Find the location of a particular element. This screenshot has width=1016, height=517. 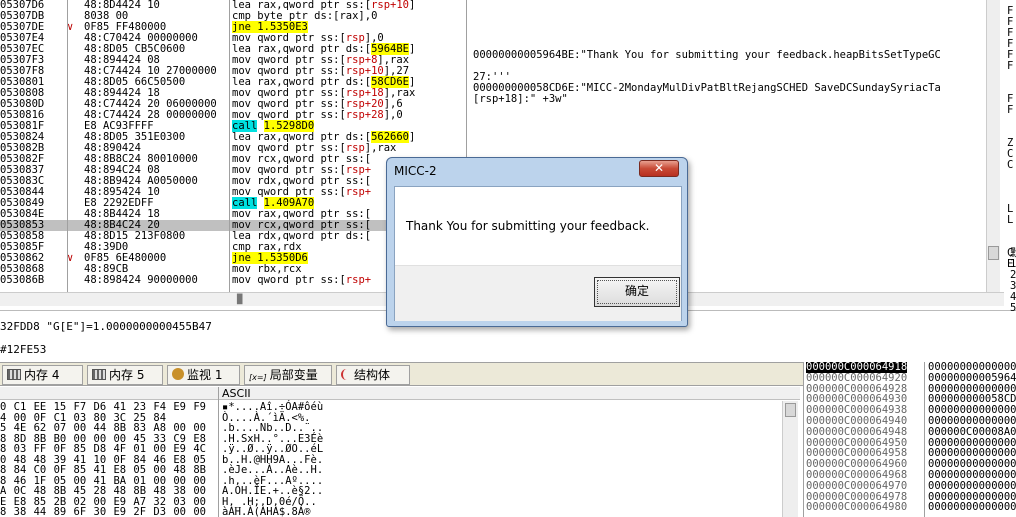

tab-1: 内存 4 is located at coordinates (42, 375).